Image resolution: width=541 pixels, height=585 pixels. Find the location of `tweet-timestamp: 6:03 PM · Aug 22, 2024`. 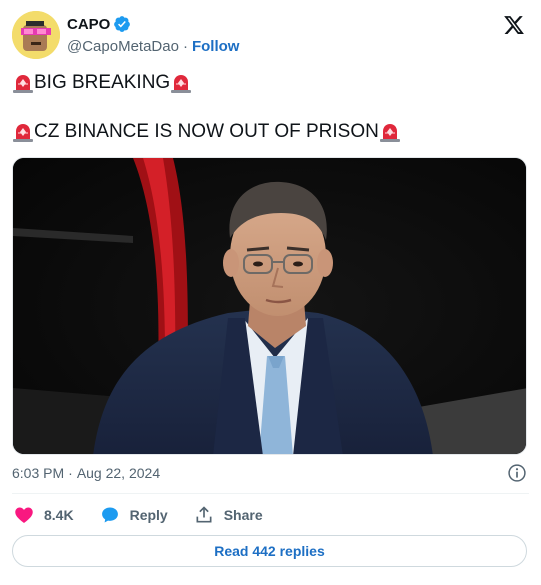

tweet-timestamp: 6:03 PM · Aug 22, 2024 is located at coordinates (86, 473).